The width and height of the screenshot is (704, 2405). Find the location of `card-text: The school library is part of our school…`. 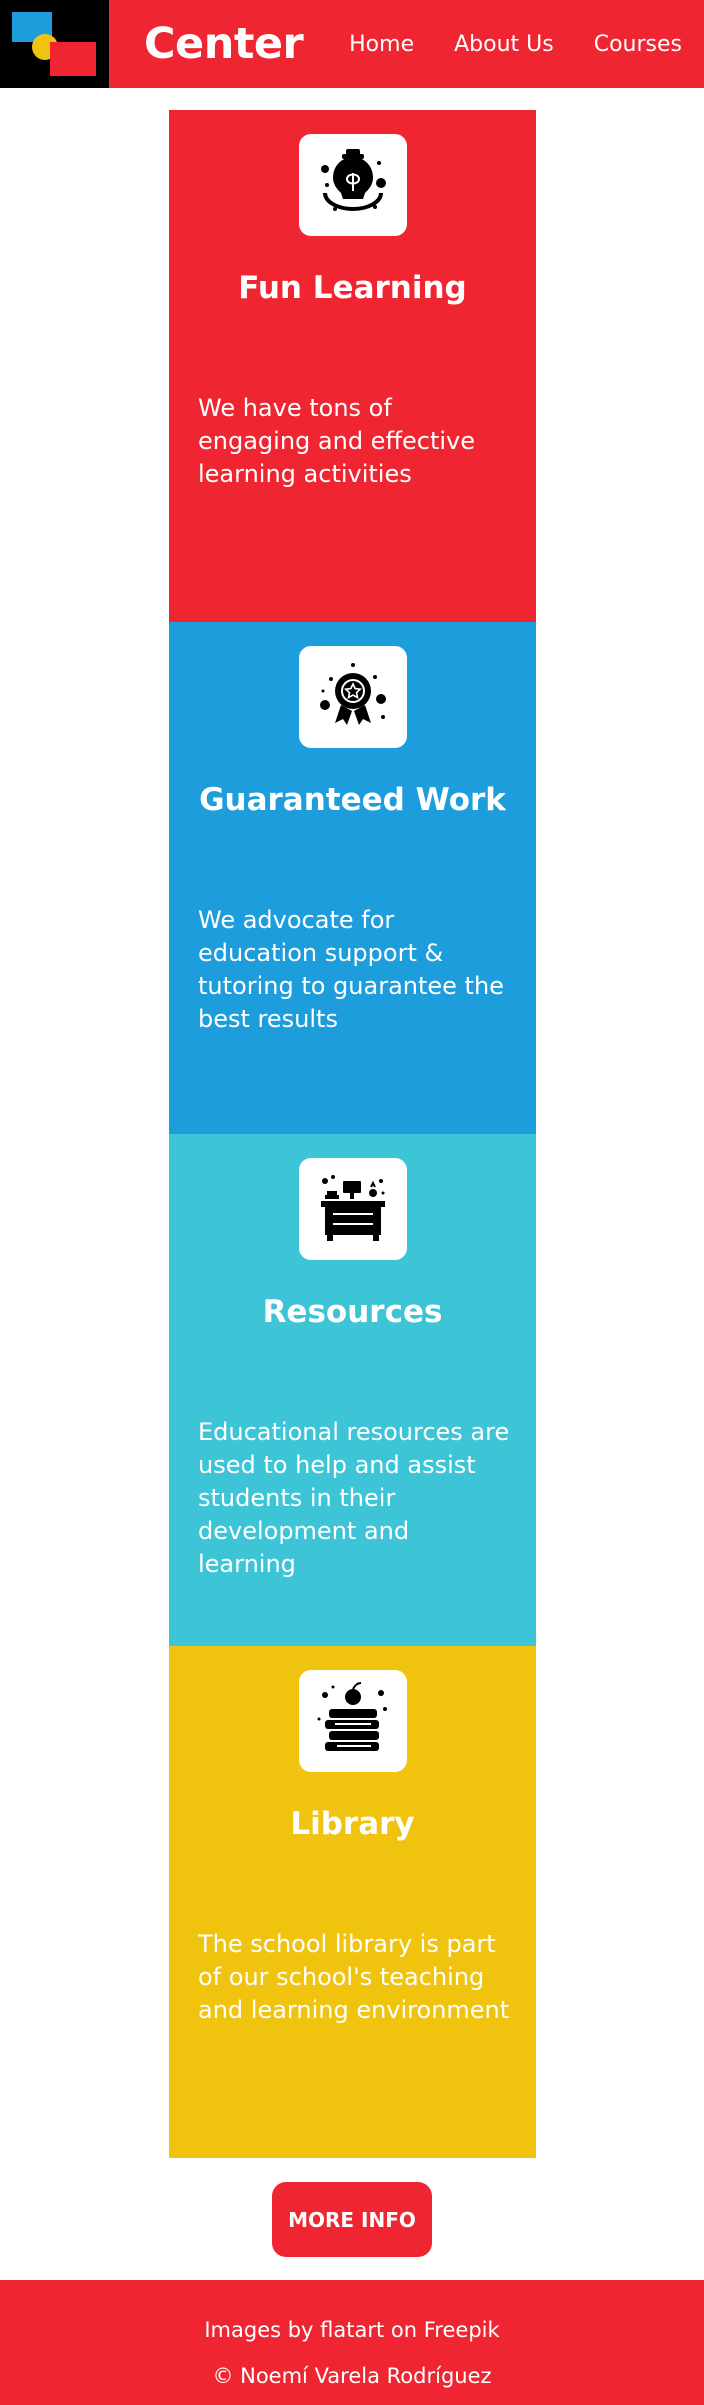

card-text: The school library is part of our school… is located at coordinates (354, 1977).